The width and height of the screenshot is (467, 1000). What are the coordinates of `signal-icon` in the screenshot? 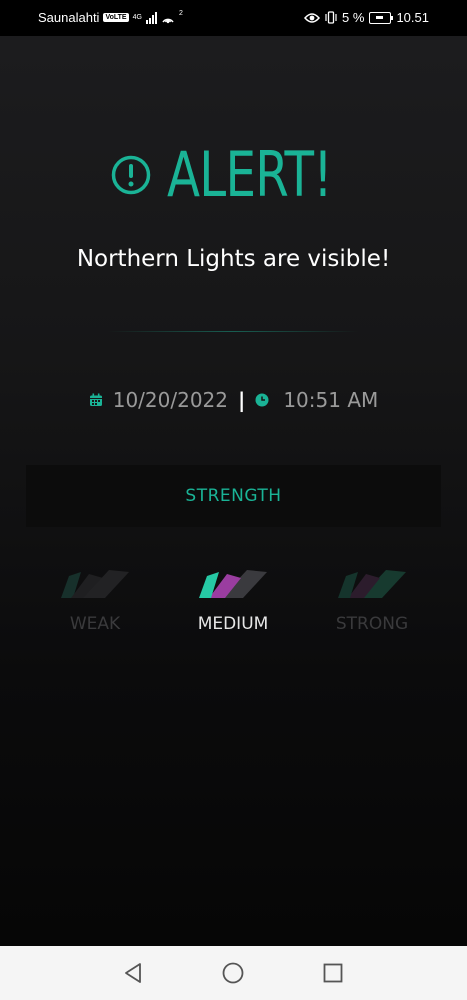 It's located at (151, 17).